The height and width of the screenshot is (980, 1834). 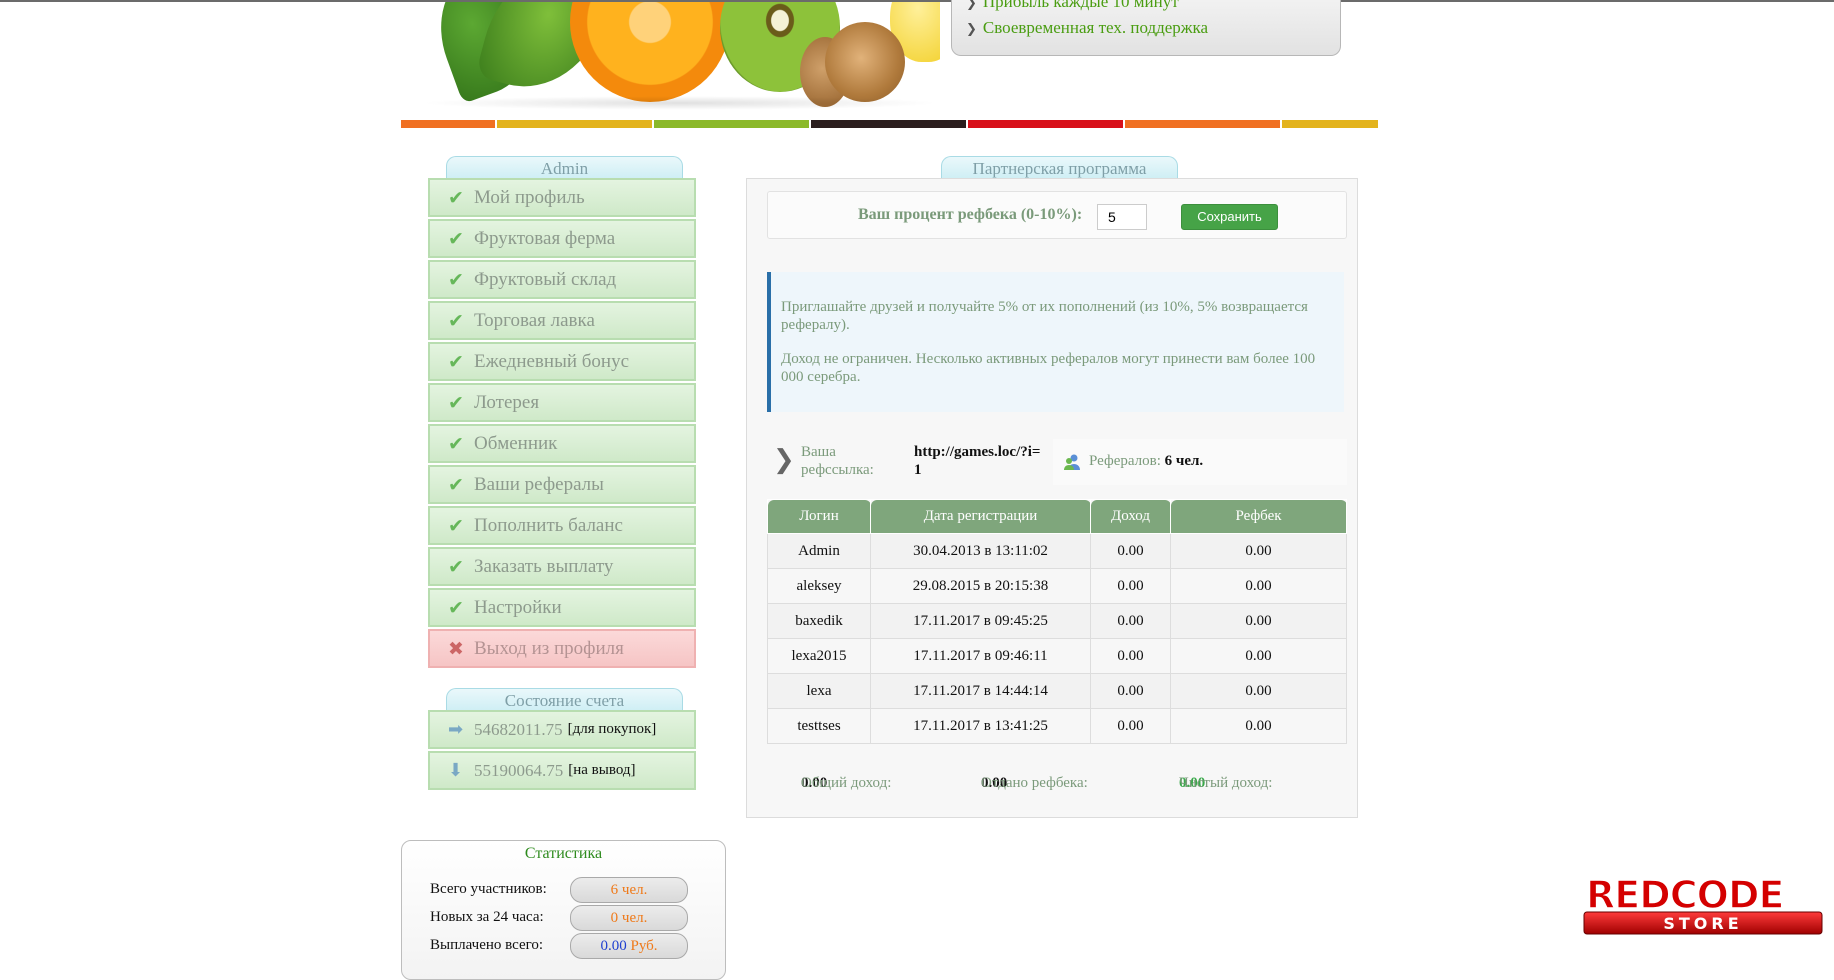 What do you see at coordinates (650, 52) in the screenshot?
I see `orange-image` at bounding box center [650, 52].